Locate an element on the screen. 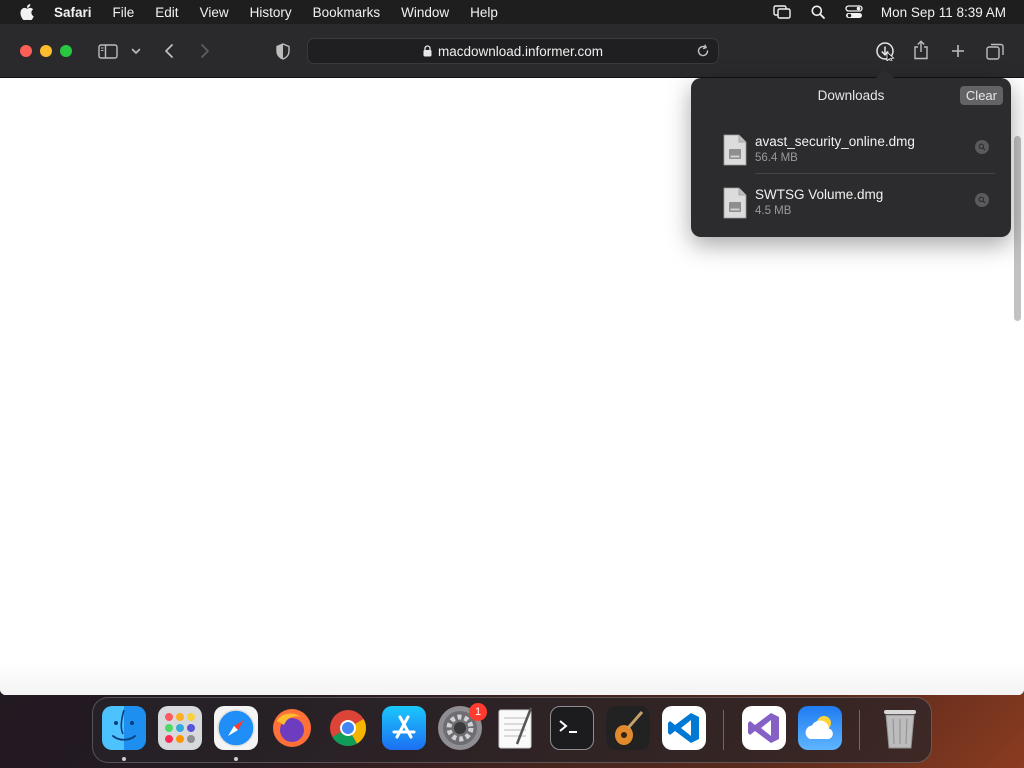  window-close-button is located at coordinates (26, 51).